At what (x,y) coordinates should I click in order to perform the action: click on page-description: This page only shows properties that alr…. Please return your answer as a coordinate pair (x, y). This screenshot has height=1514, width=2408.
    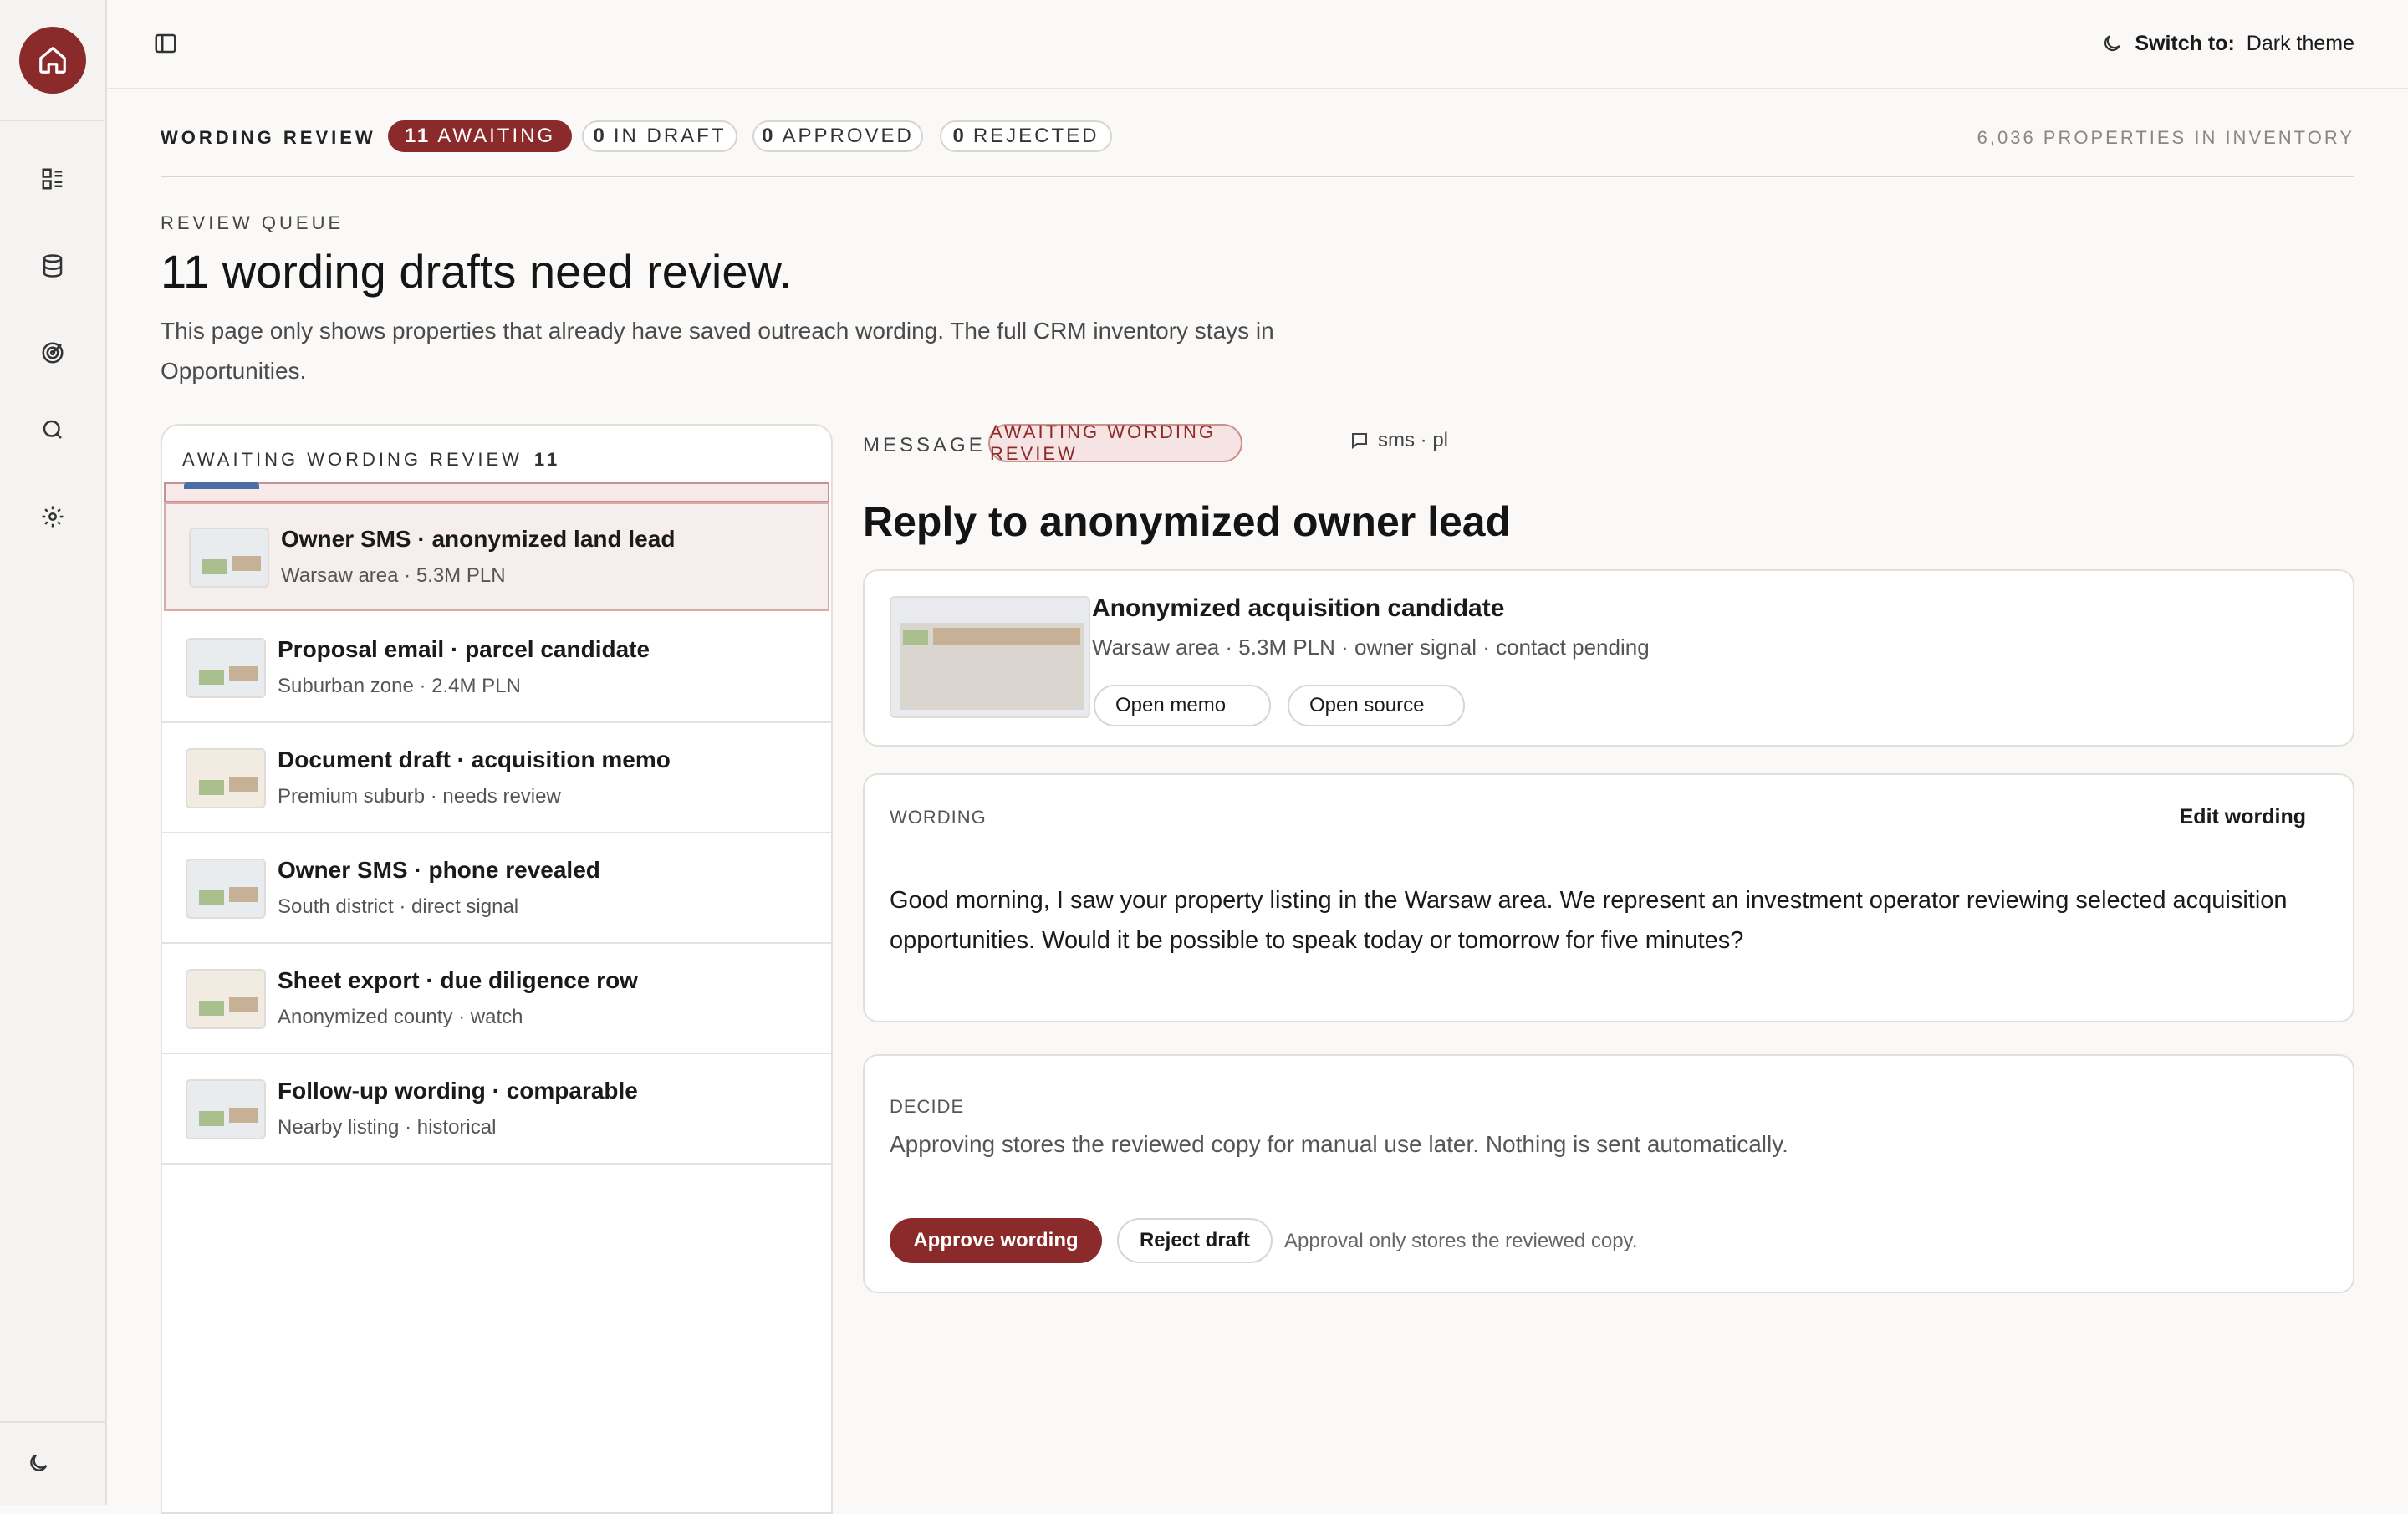
    Looking at the image, I should click on (718, 351).